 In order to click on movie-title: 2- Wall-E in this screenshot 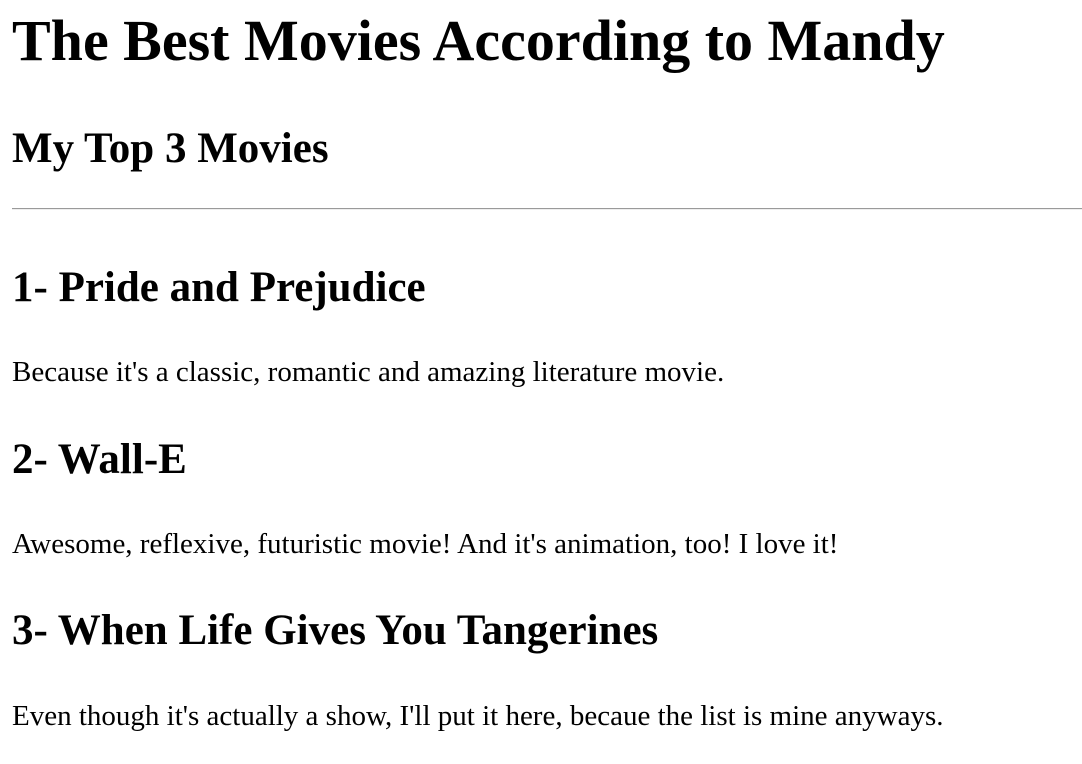, I will do `click(99, 459)`.